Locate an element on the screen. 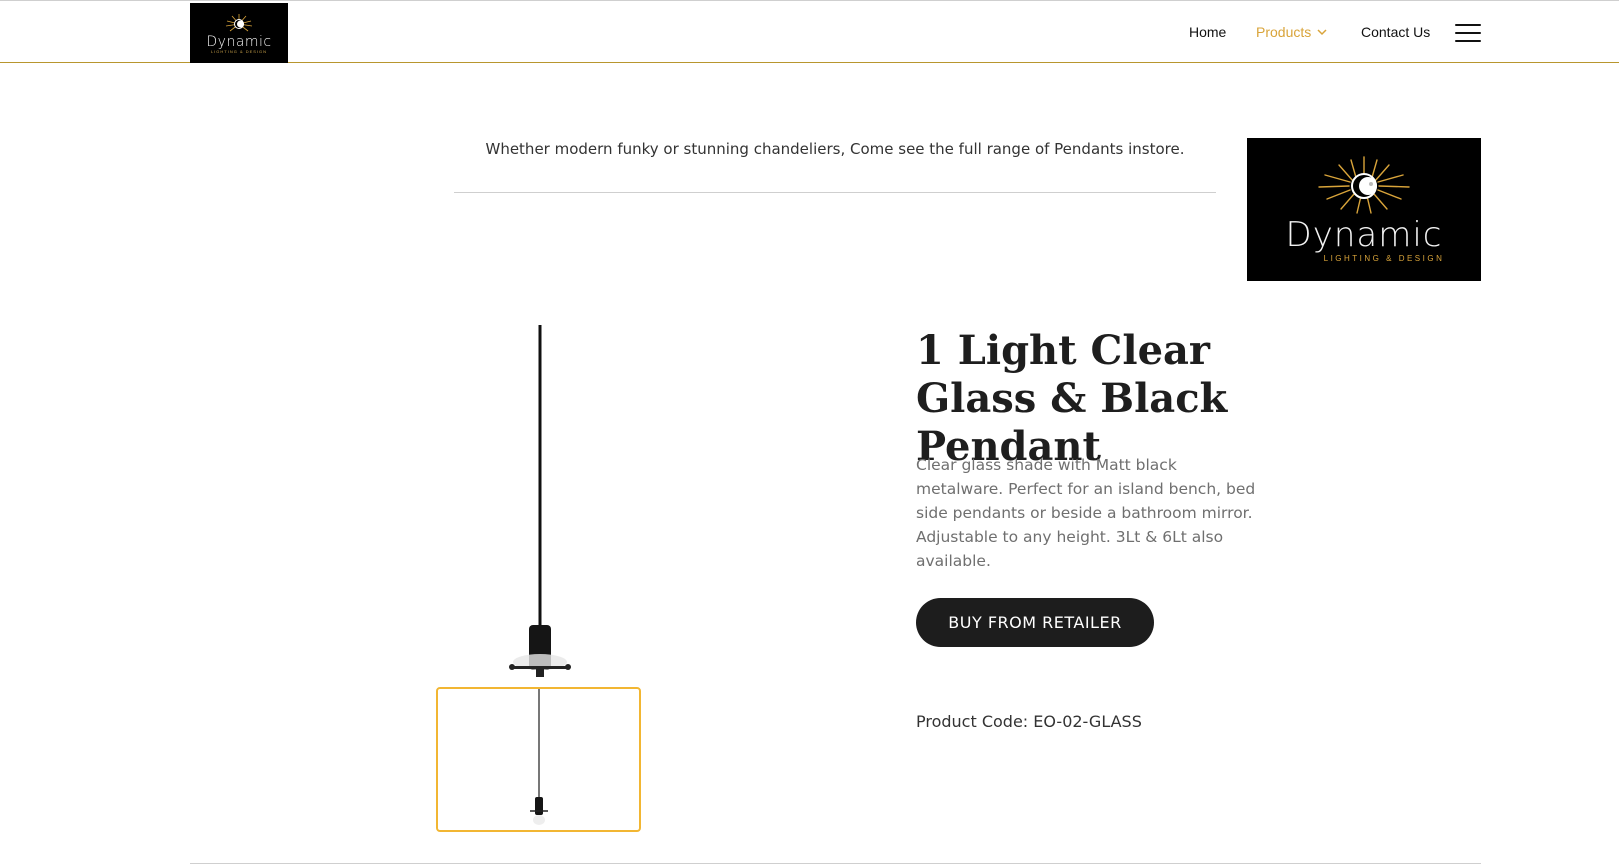 This screenshot has height=864, width=1619. intro-divider is located at coordinates (835, 192).